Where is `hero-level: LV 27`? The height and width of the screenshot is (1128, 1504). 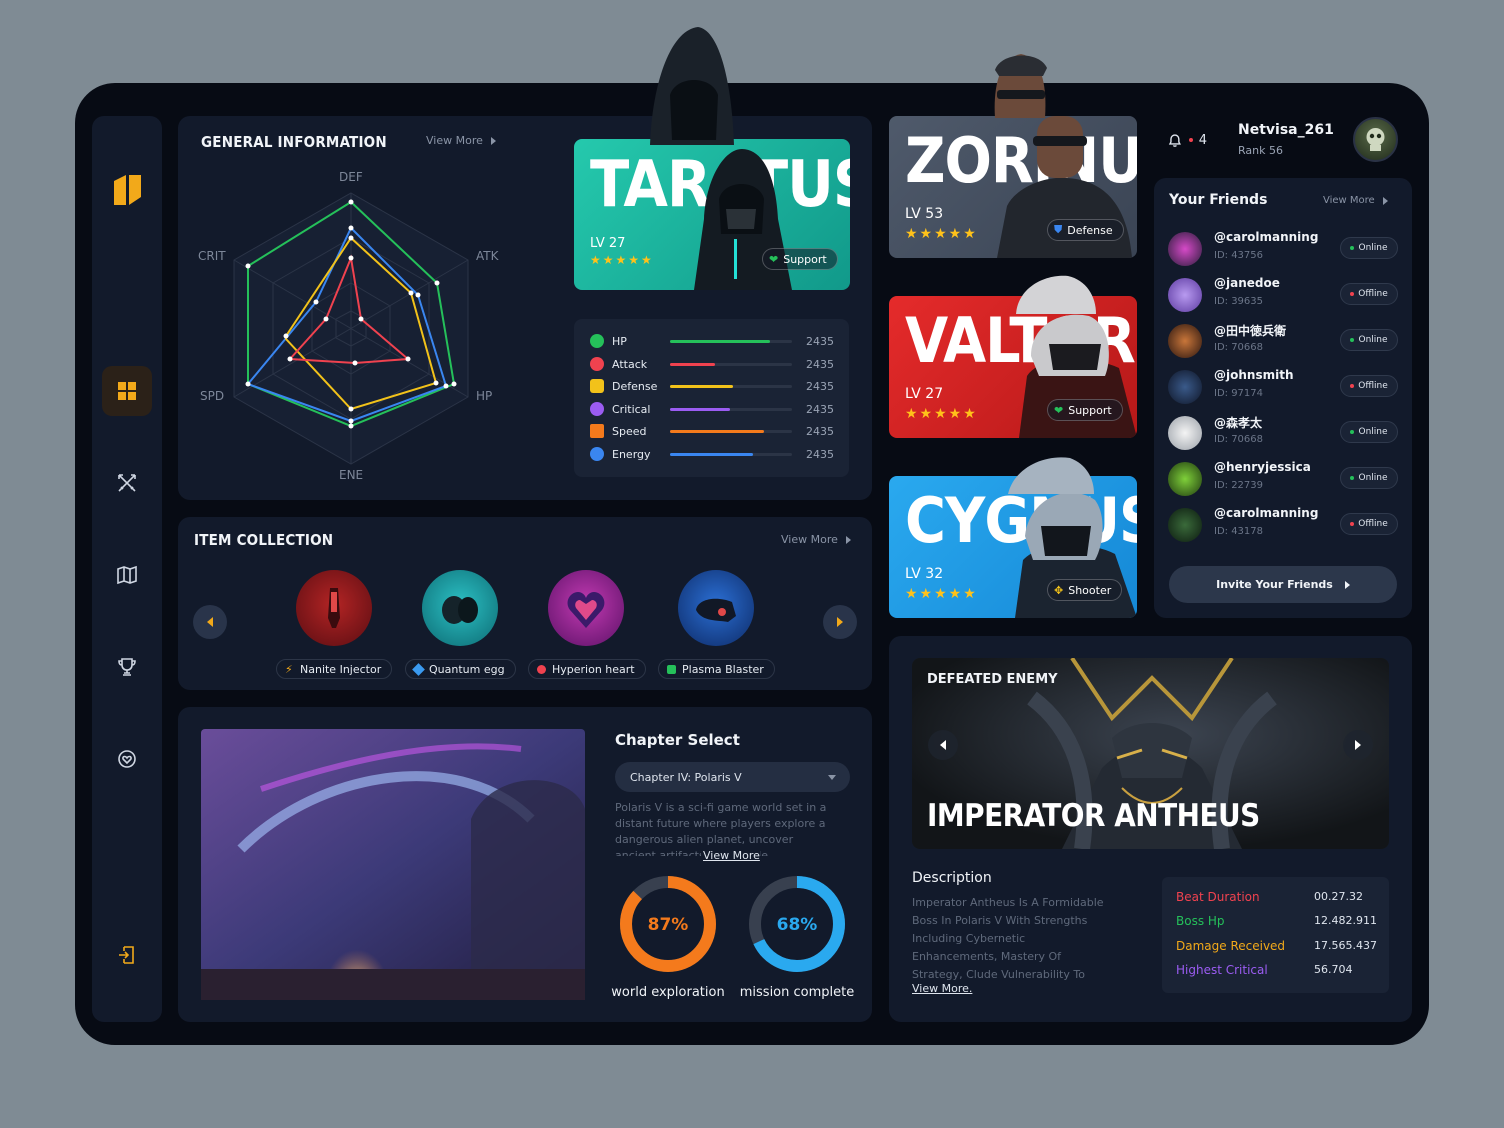 hero-level: LV 27 is located at coordinates (608, 243).